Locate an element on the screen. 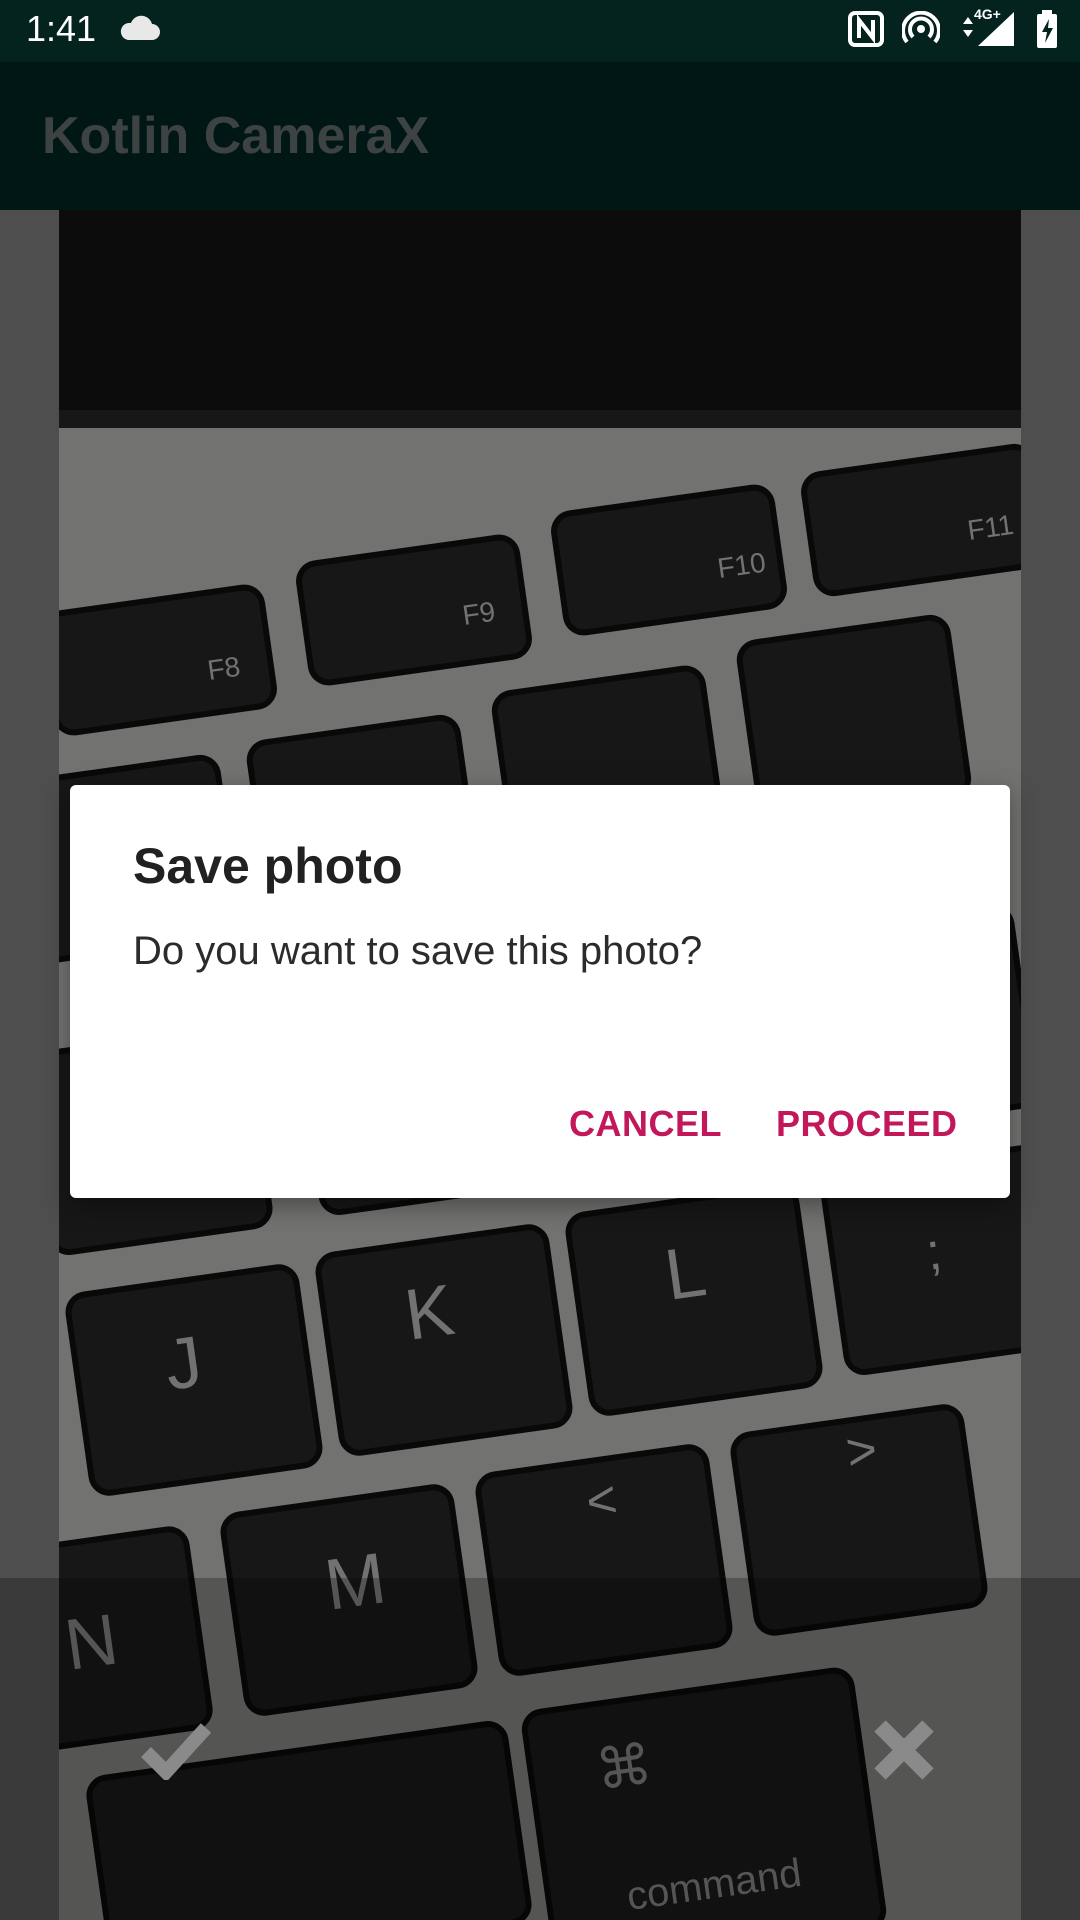  dialog-title: Save photo is located at coordinates (268, 866).